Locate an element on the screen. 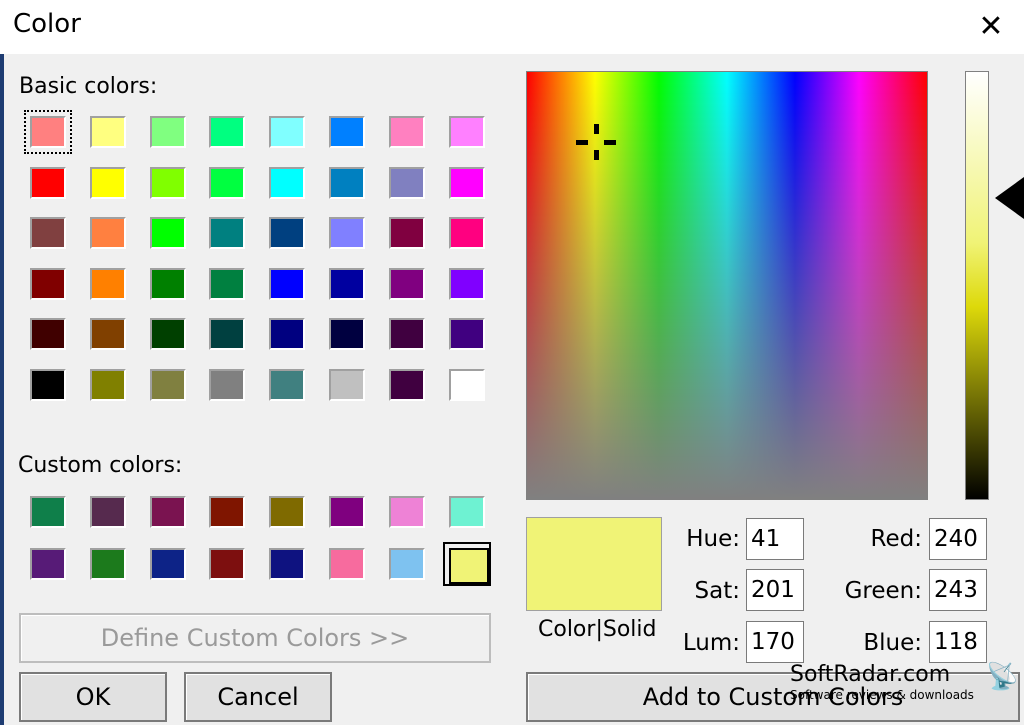 This screenshot has height=725, width=1024. basic-colors-label: Basic colors: is located at coordinates (88, 86).